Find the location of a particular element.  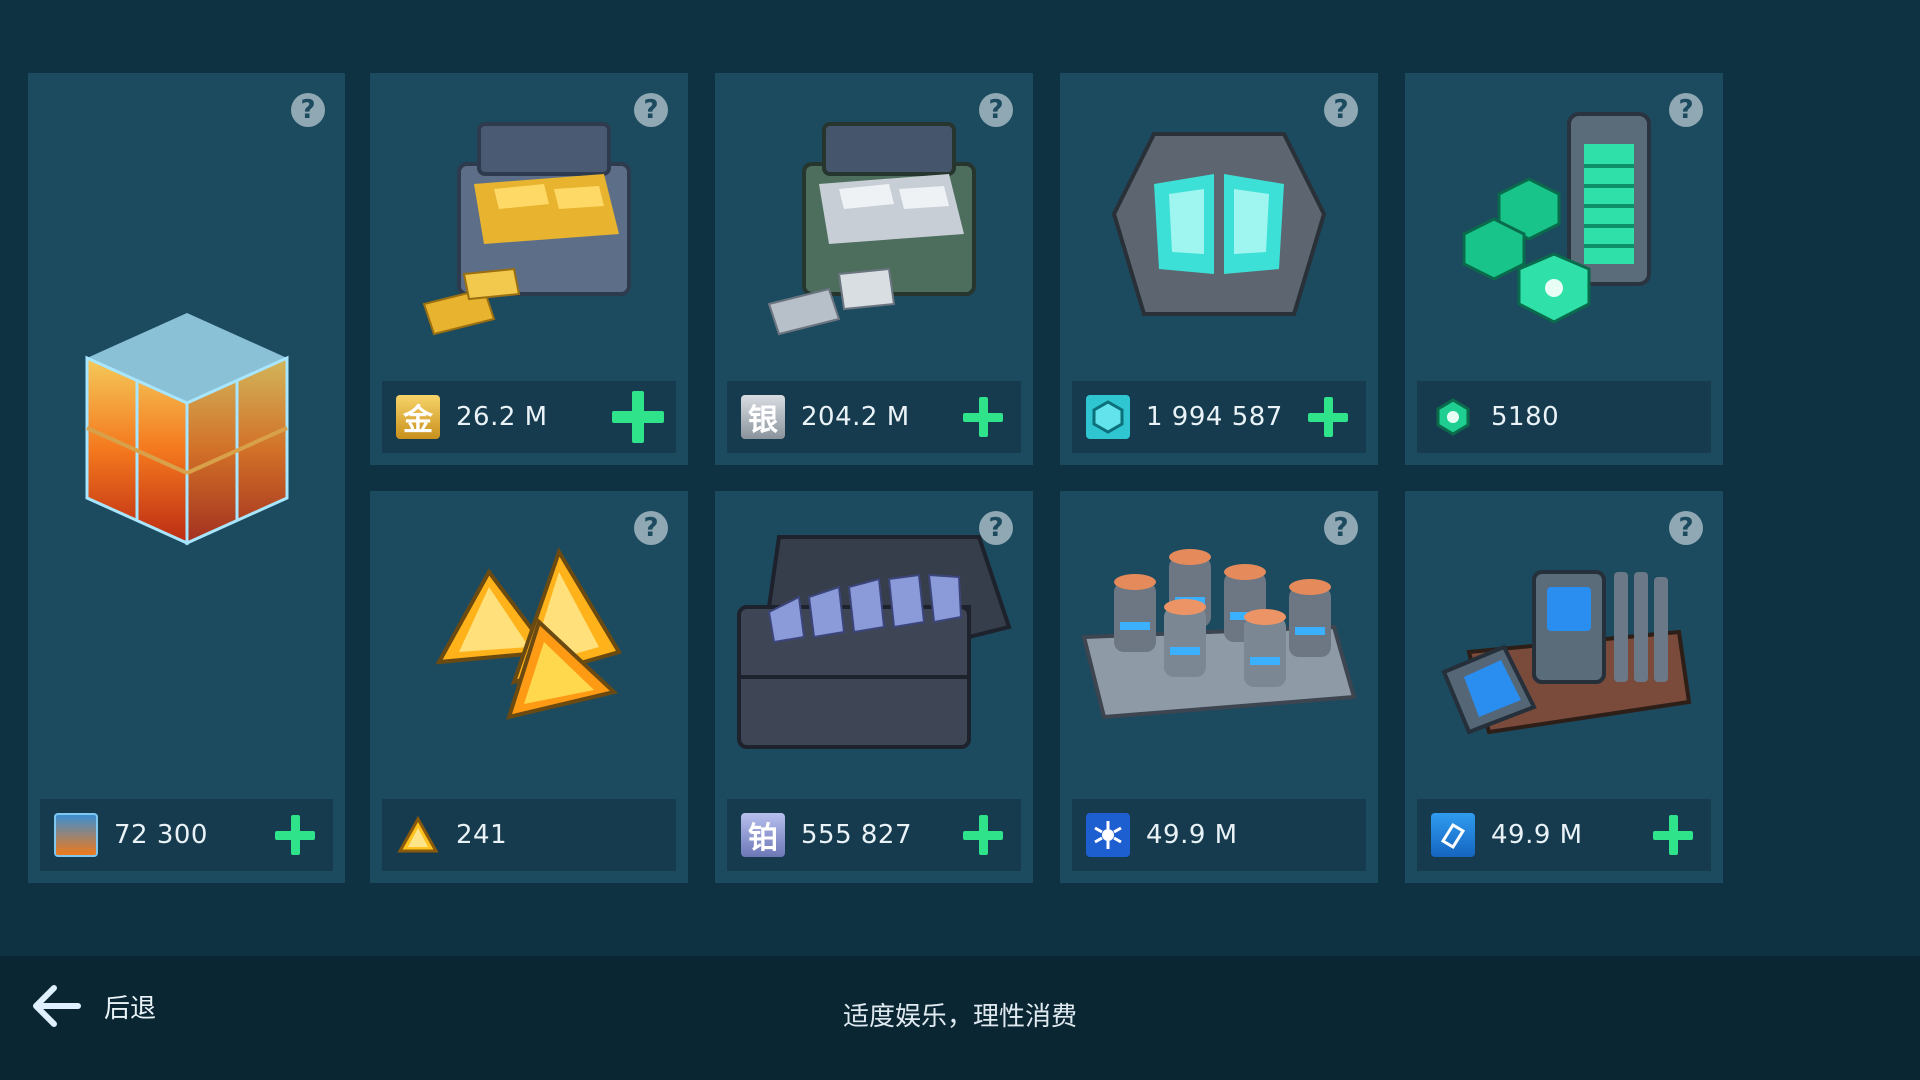

resource-bar: 铂 555 827 is located at coordinates (874, 835).